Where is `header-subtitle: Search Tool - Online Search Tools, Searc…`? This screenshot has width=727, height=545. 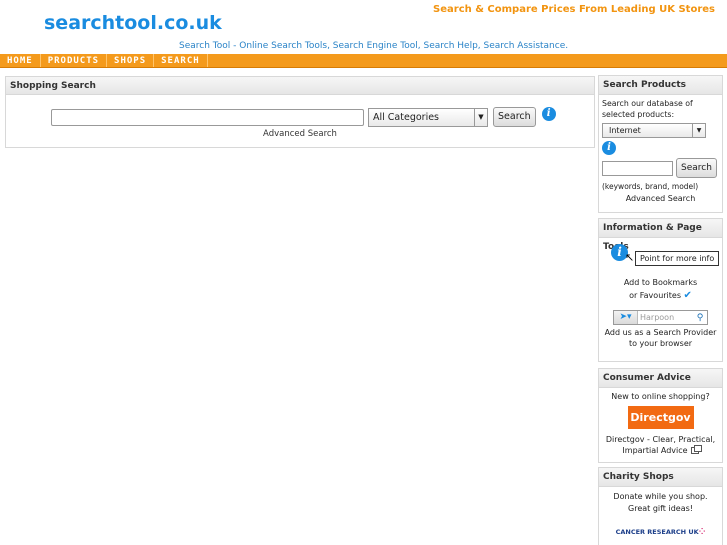 header-subtitle: Search Tool - Online Search Tools, Searc… is located at coordinates (374, 46).